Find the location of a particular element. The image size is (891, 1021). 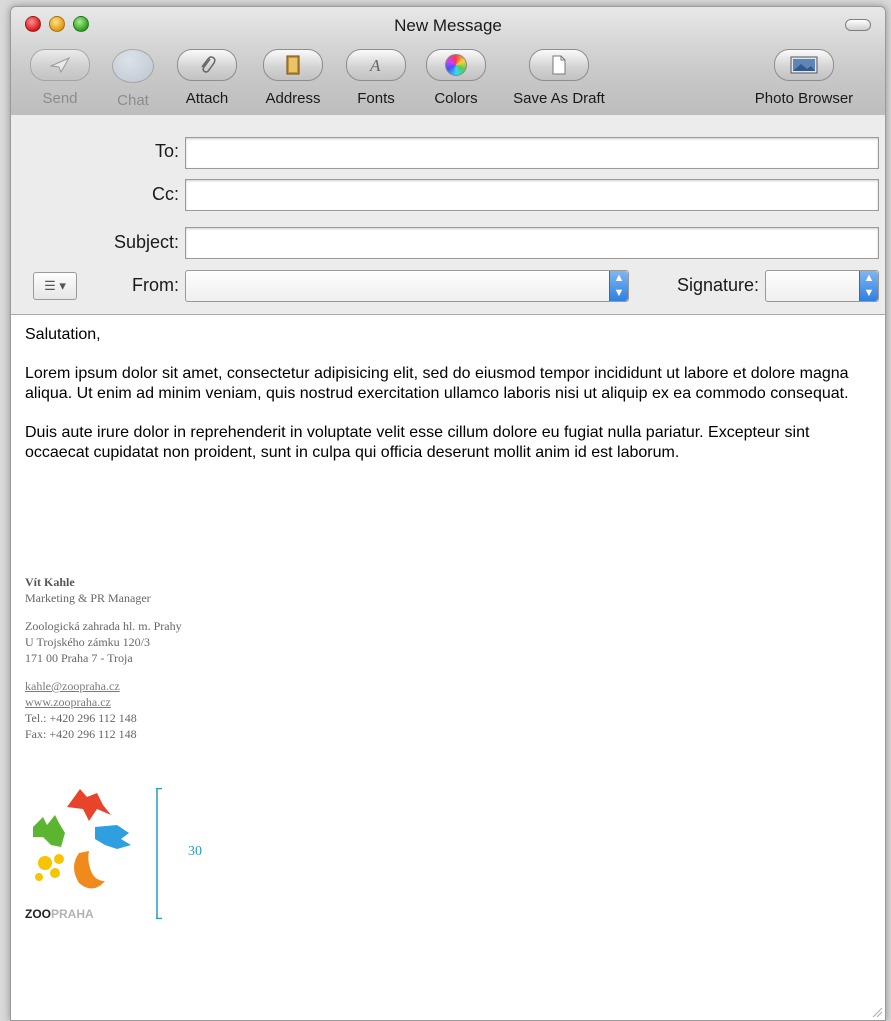

paperclip-icon is located at coordinates (207, 65).